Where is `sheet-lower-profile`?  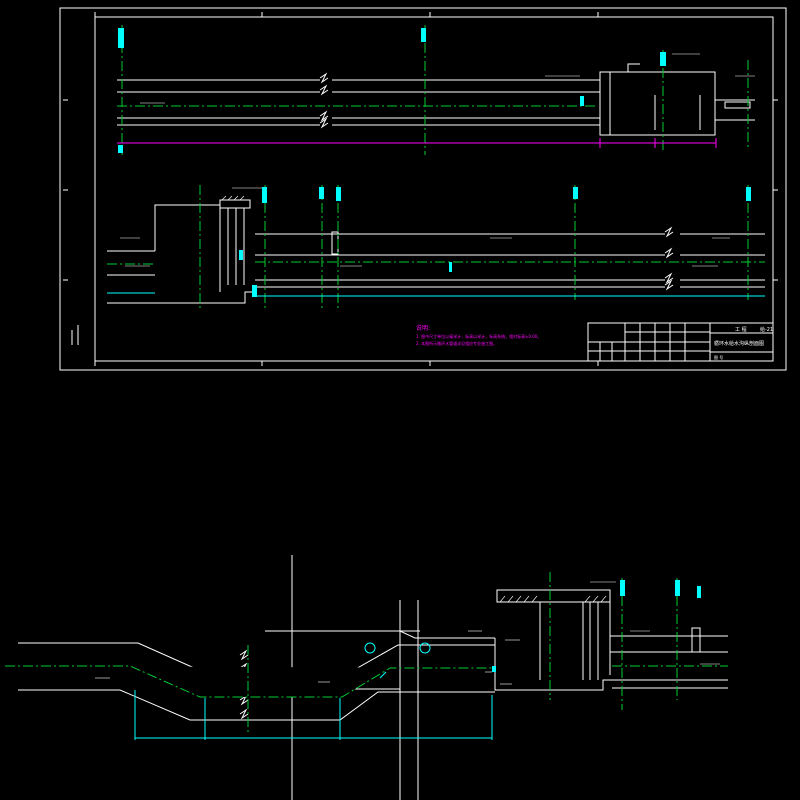 sheet-lower-profile is located at coordinates (436, 251).